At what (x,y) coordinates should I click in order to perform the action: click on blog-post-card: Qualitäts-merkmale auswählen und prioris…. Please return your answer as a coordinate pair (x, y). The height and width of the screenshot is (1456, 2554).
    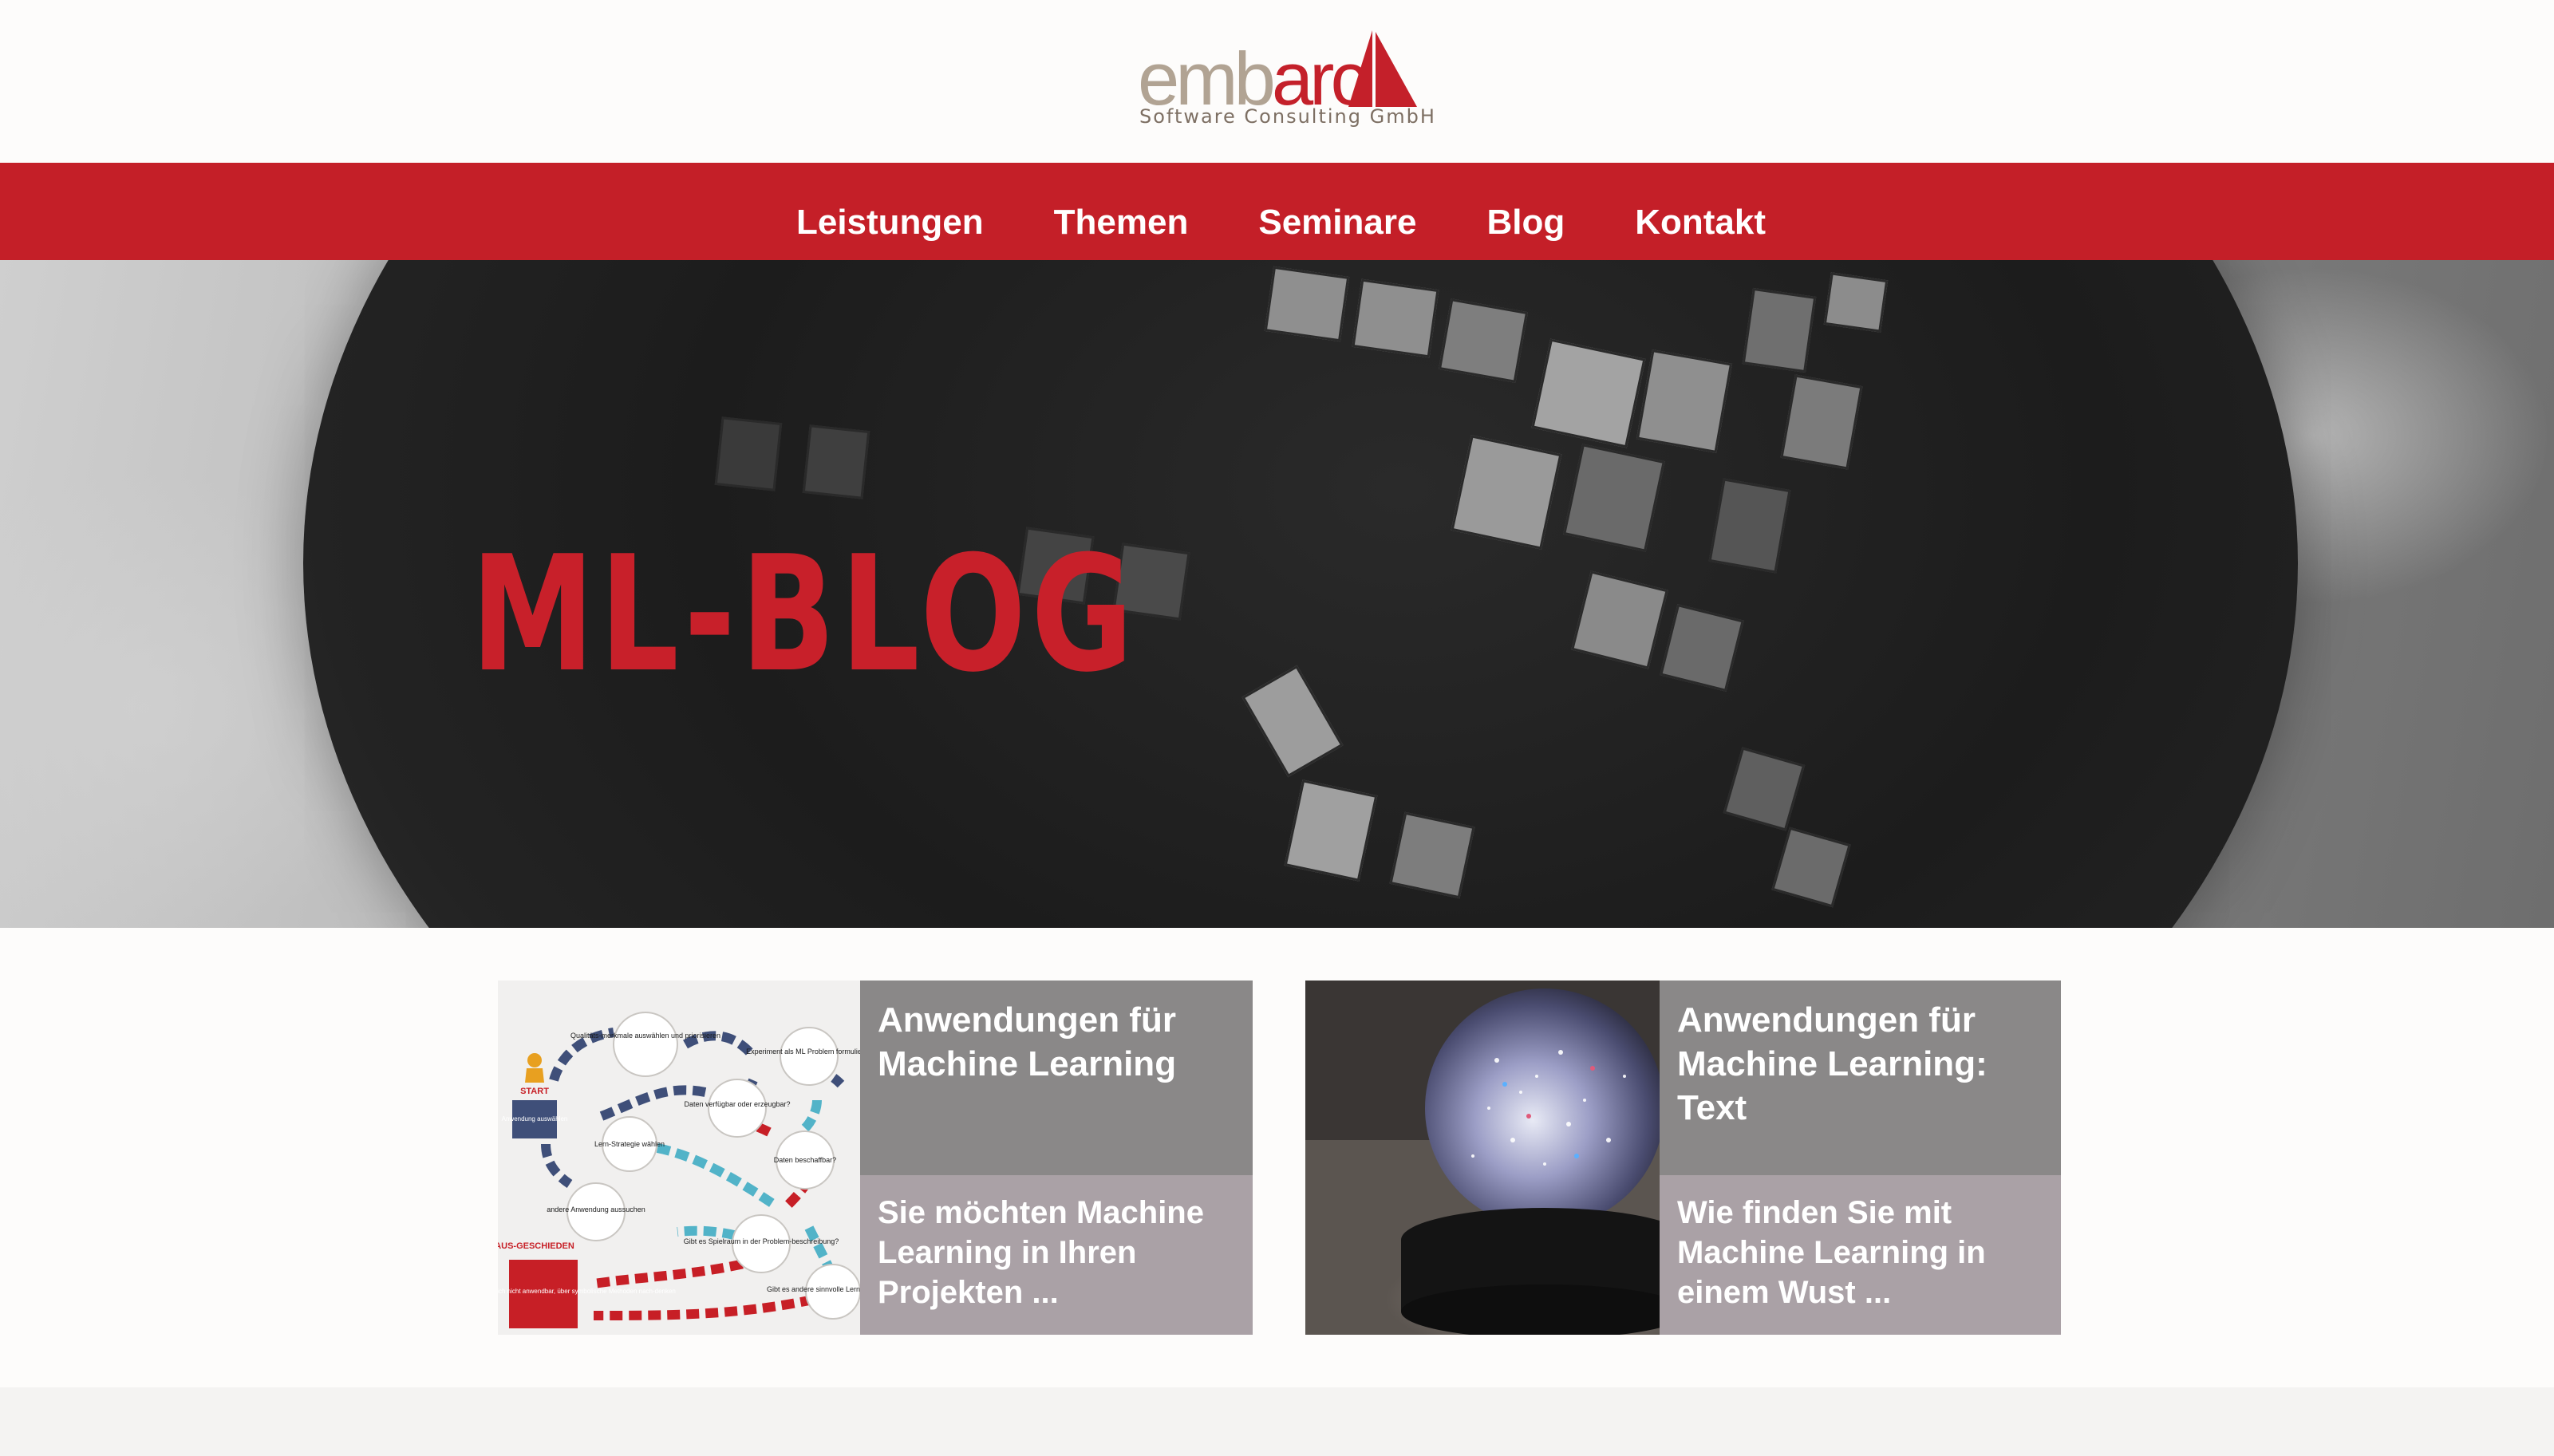
    Looking at the image, I should click on (875, 1158).